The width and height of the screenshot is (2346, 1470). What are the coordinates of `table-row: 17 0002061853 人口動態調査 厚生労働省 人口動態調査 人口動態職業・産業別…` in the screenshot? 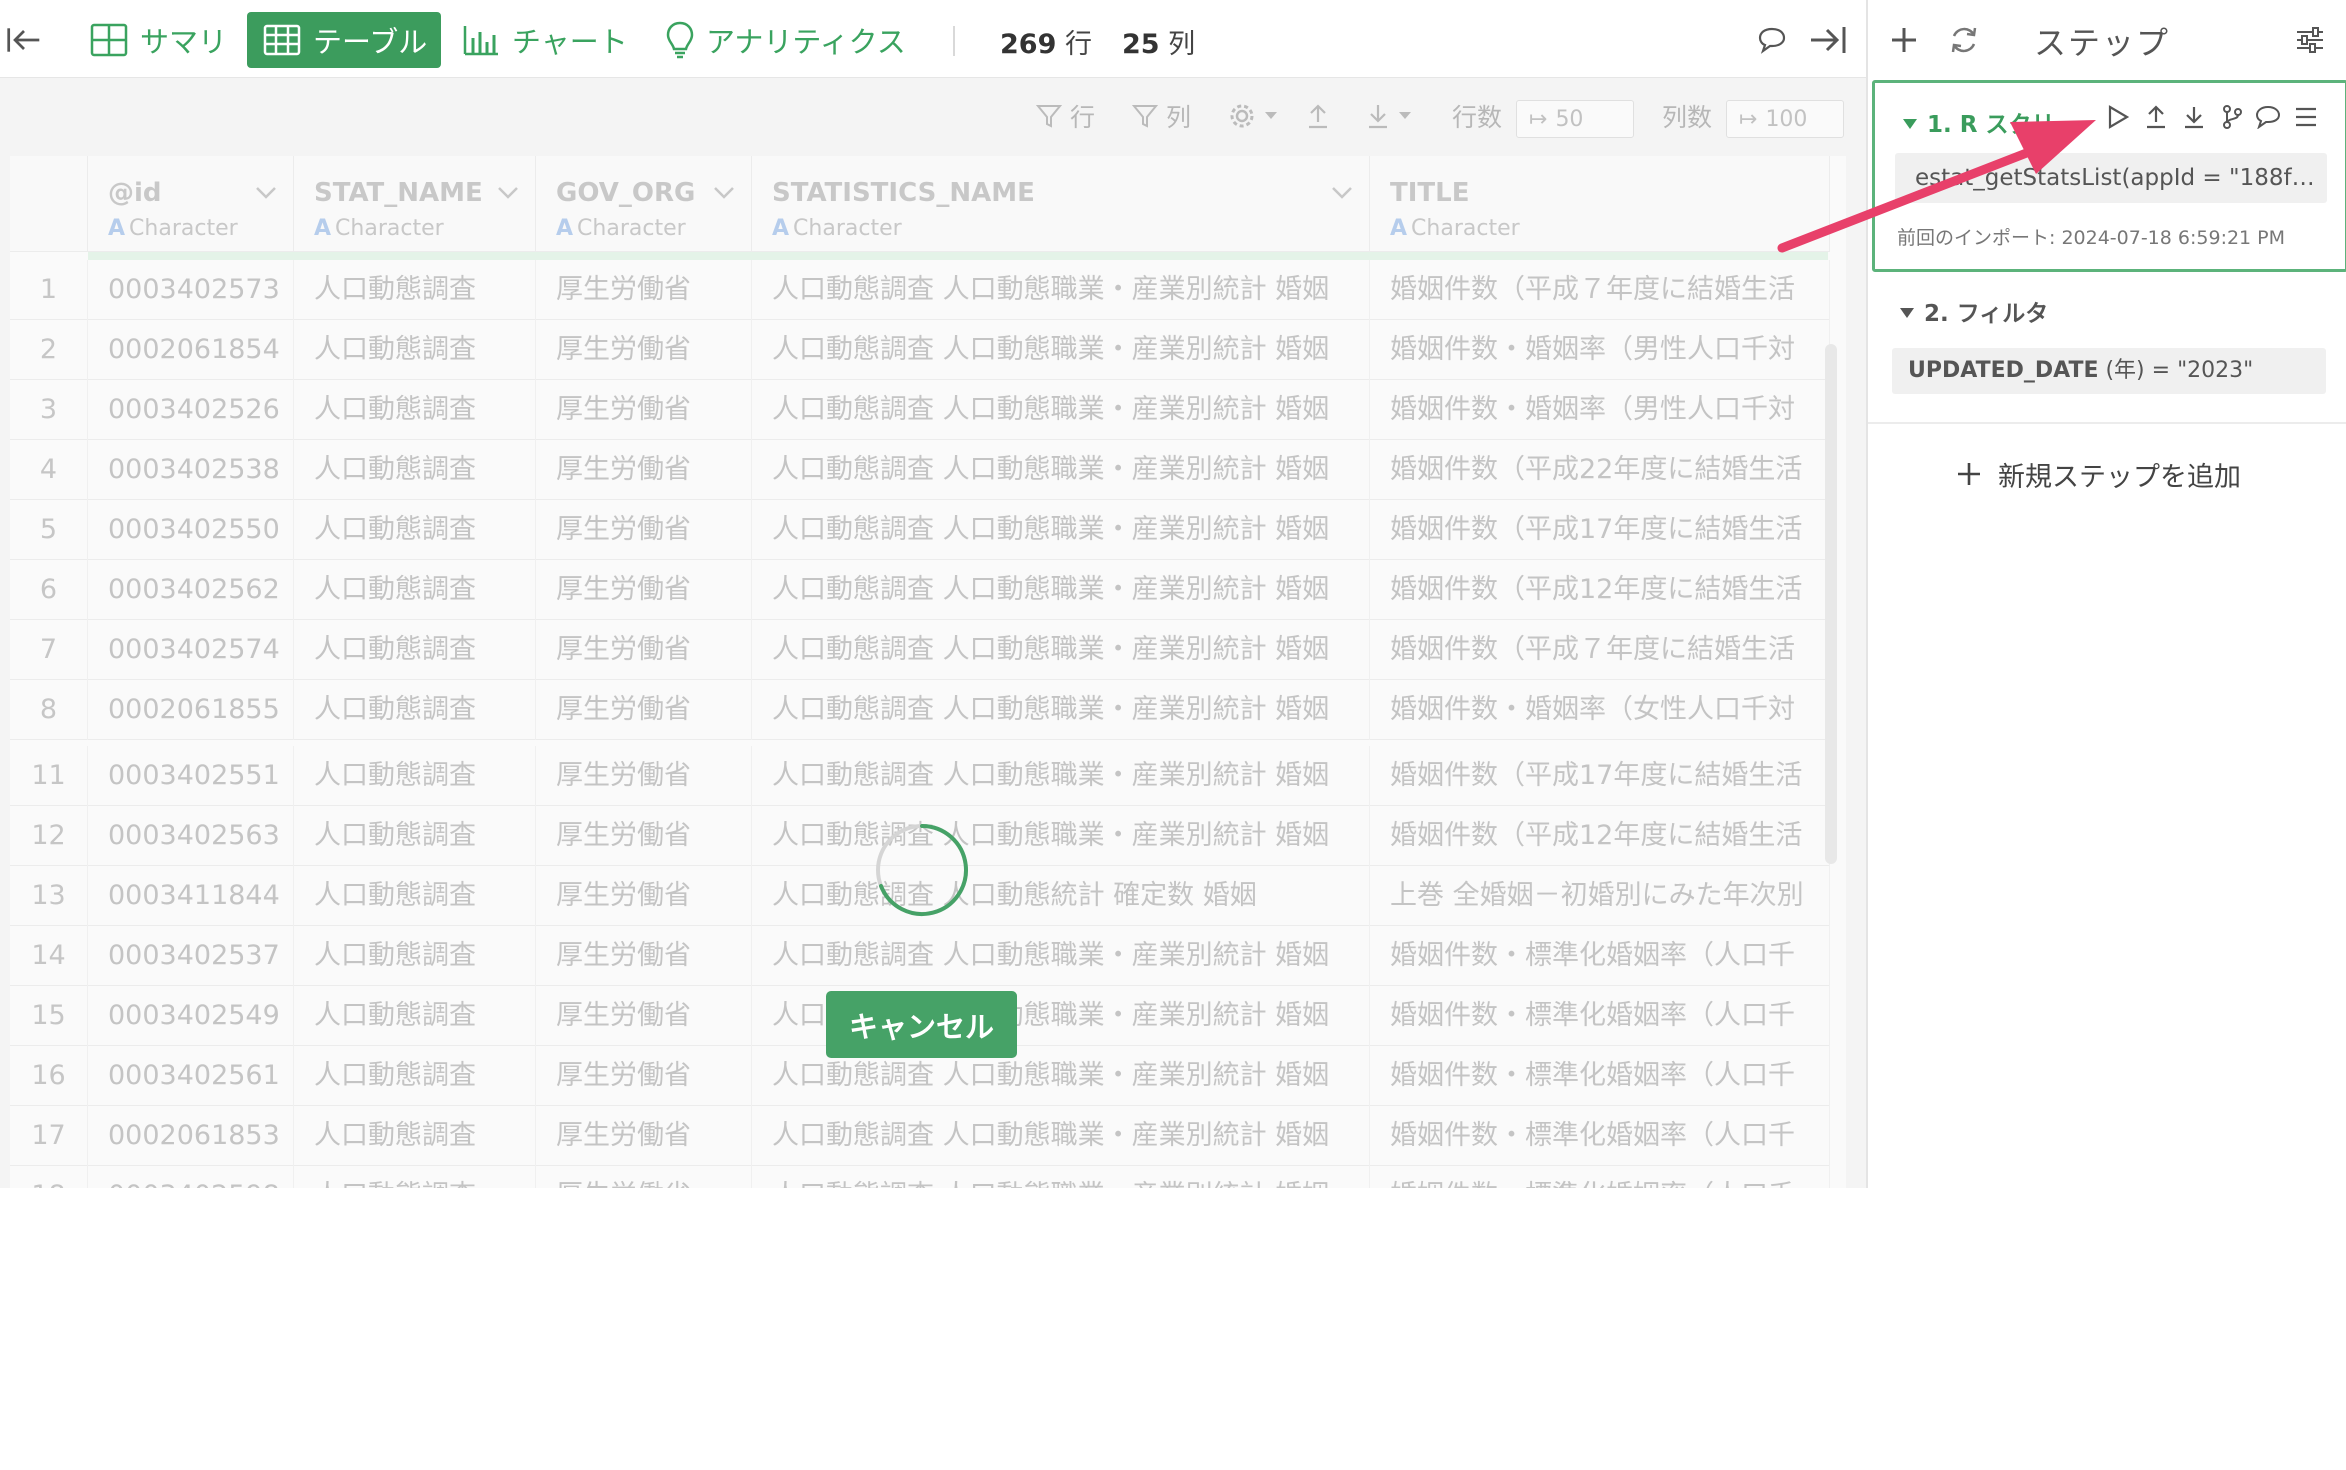 It's located at (920, 1136).